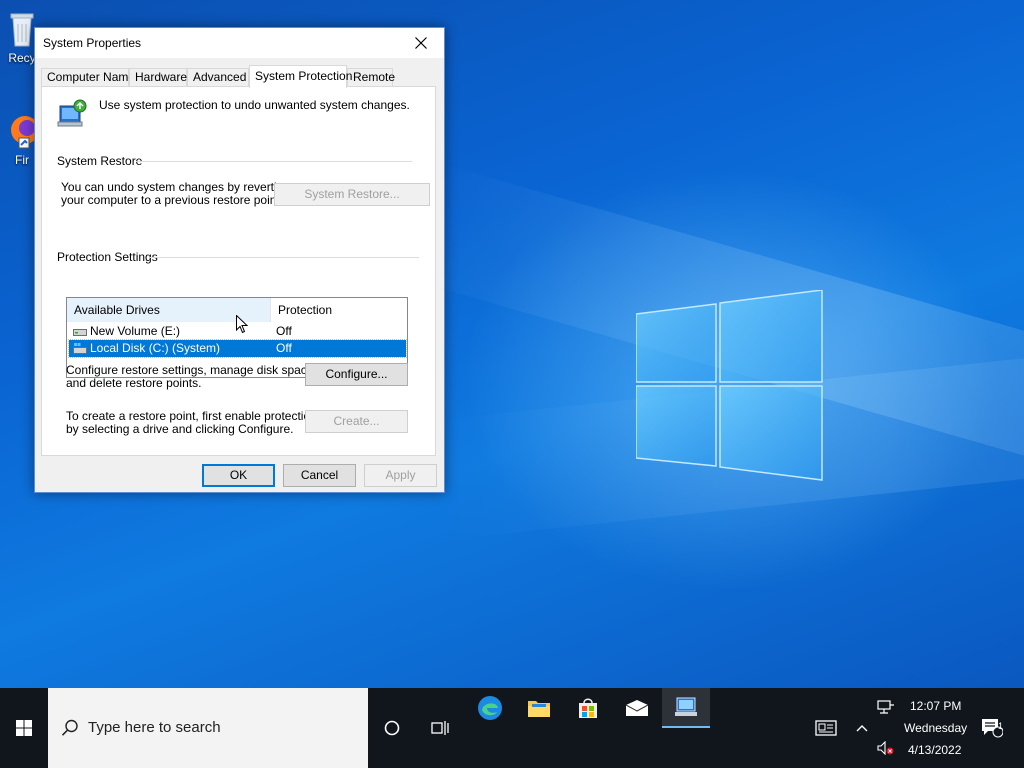 The width and height of the screenshot is (1024, 768). What do you see at coordinates (337, 310) in the screenshot?
I see `column-header-protection: Protection` at bounding box center [337, 310].